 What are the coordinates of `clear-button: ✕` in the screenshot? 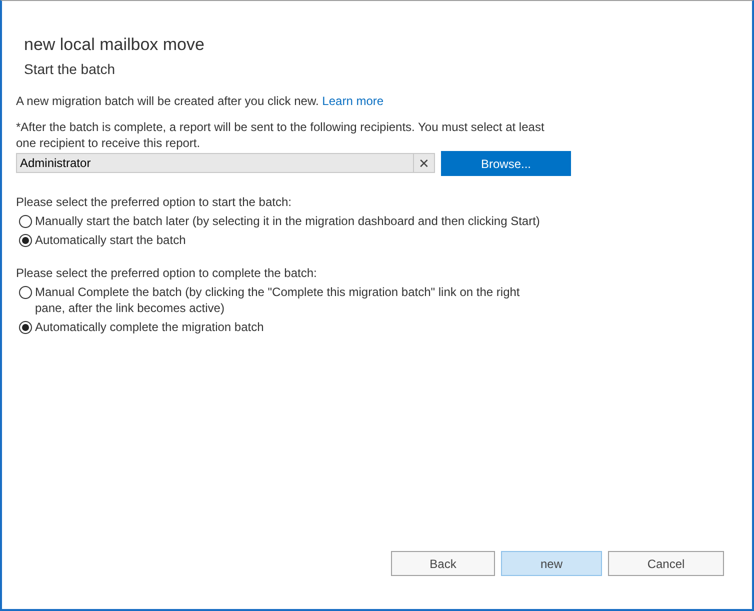 It's located at (424, 163).